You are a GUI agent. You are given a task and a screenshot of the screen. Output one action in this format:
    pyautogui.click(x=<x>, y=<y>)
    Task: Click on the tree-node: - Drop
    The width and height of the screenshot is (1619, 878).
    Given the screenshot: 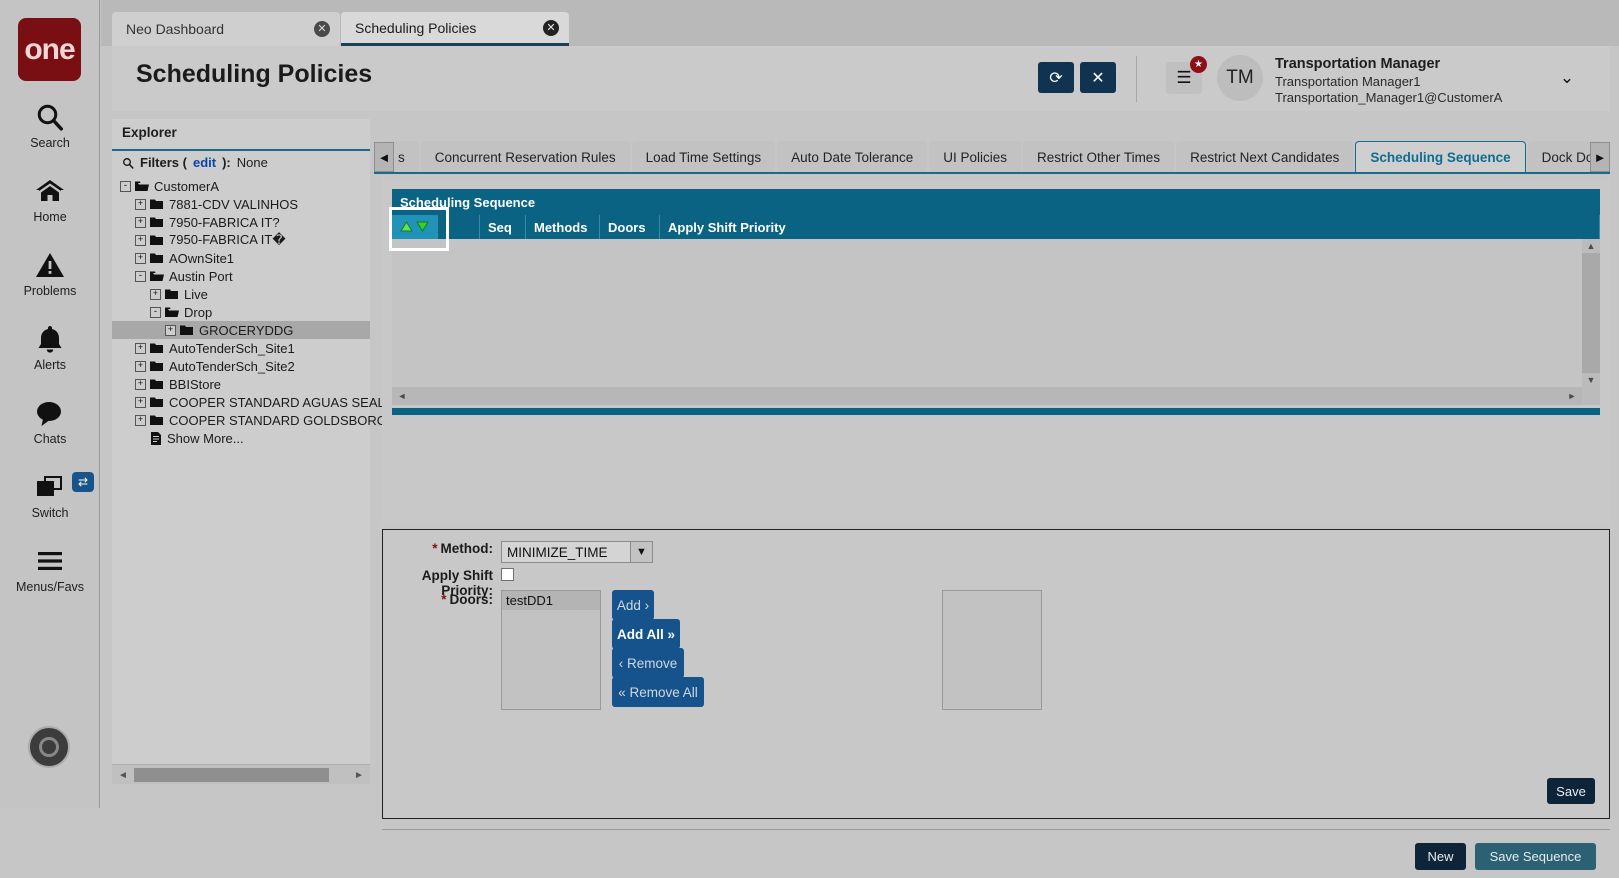 What is the action you would take?
    pyautogui.click(x=241, y=312)
    